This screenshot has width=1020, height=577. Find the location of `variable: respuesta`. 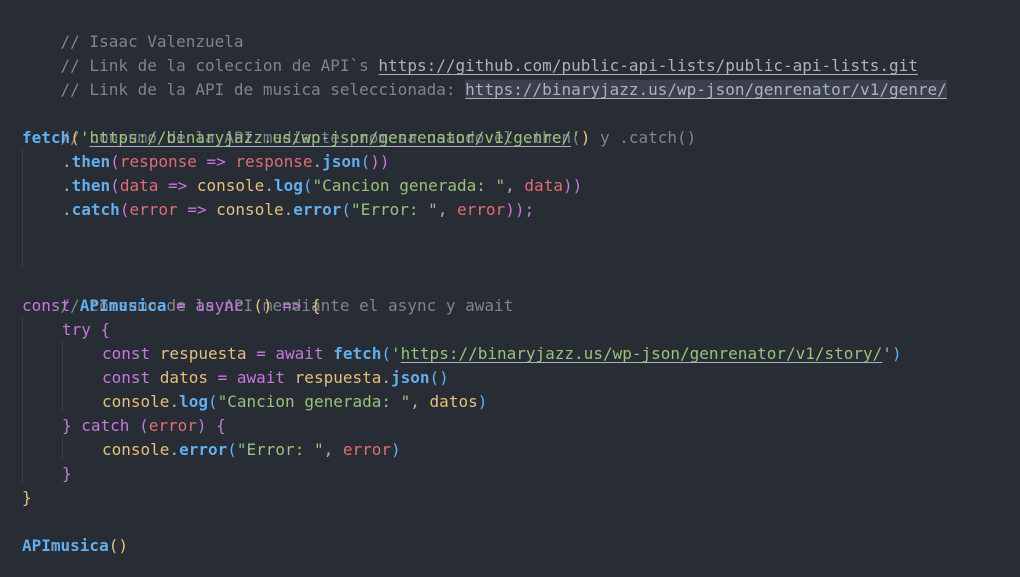

variable: respuesta is located at coordinates (203, 353).